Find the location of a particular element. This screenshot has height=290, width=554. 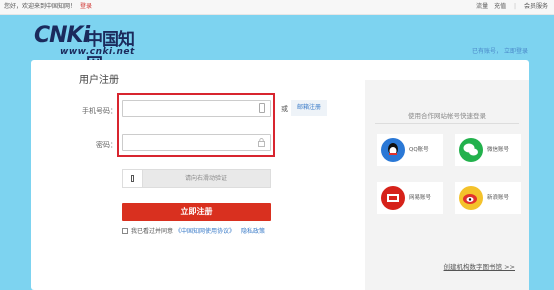

cnki-logo: CNKi 中国知网 www.cnki.net is located at coordinates (88, 49).